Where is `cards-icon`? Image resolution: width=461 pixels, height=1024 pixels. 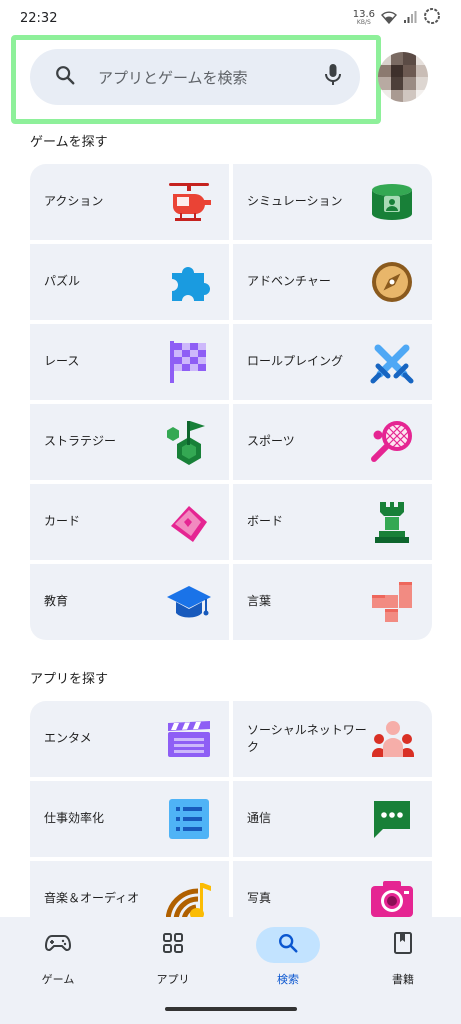
cards-icon is located at coordinates (189, 522).